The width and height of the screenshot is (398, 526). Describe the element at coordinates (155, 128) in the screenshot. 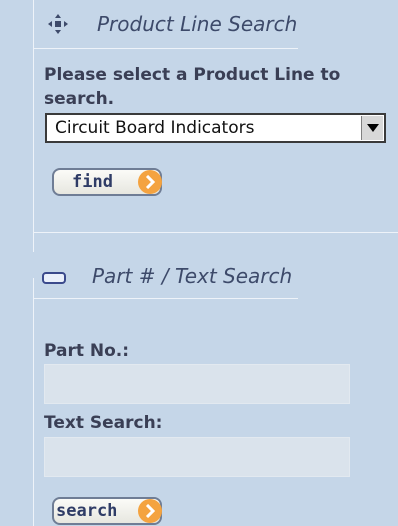

I see `product-line-selected: Circuit Board Indicators` at that location.